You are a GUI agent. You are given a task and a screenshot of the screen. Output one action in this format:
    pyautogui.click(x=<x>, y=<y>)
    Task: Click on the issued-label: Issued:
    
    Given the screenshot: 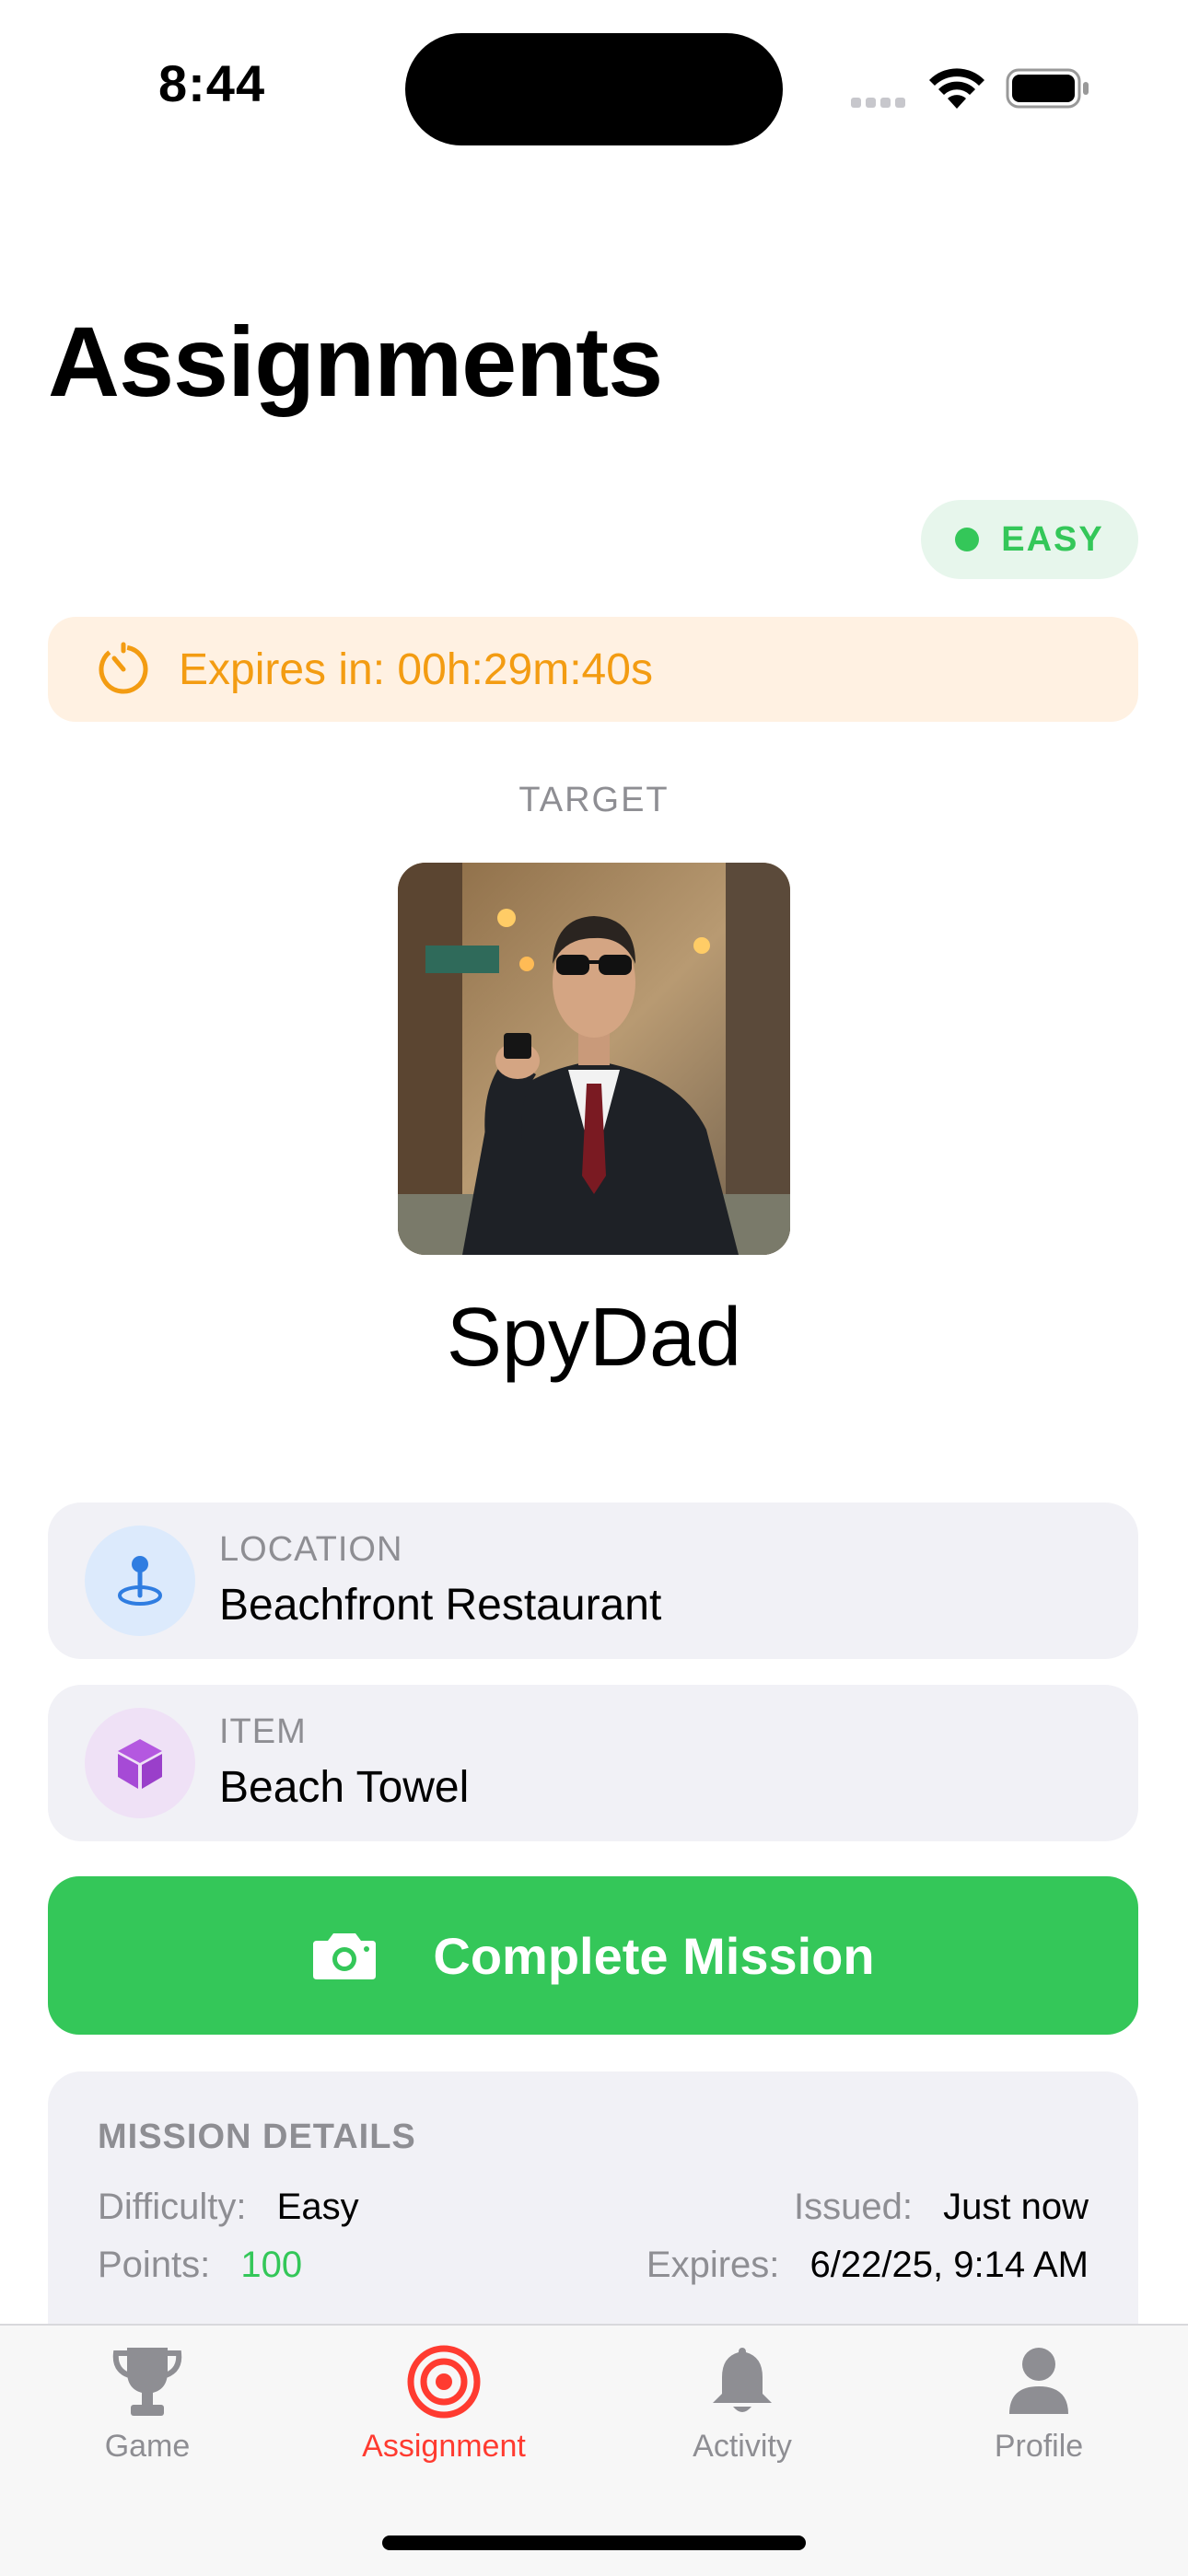 What is the action you would take?
    pyautogui.click(x=854, y=2207)
    